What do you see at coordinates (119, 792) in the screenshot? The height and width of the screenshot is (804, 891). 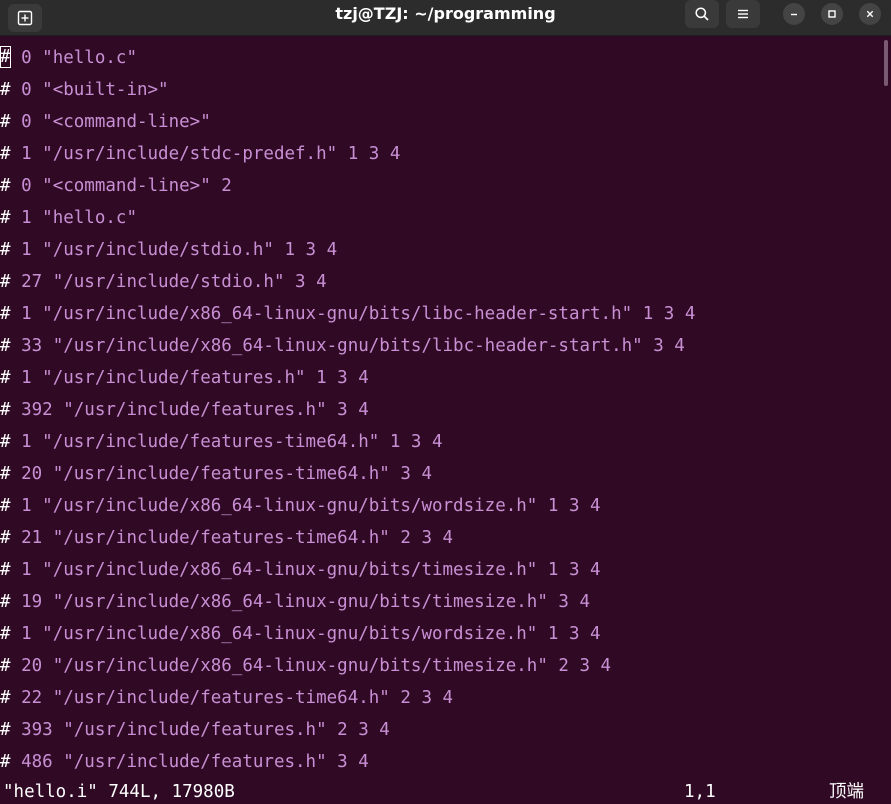 I see `file-info: "hello.i" 744L, 17980B` at bounding box center [119, 792].